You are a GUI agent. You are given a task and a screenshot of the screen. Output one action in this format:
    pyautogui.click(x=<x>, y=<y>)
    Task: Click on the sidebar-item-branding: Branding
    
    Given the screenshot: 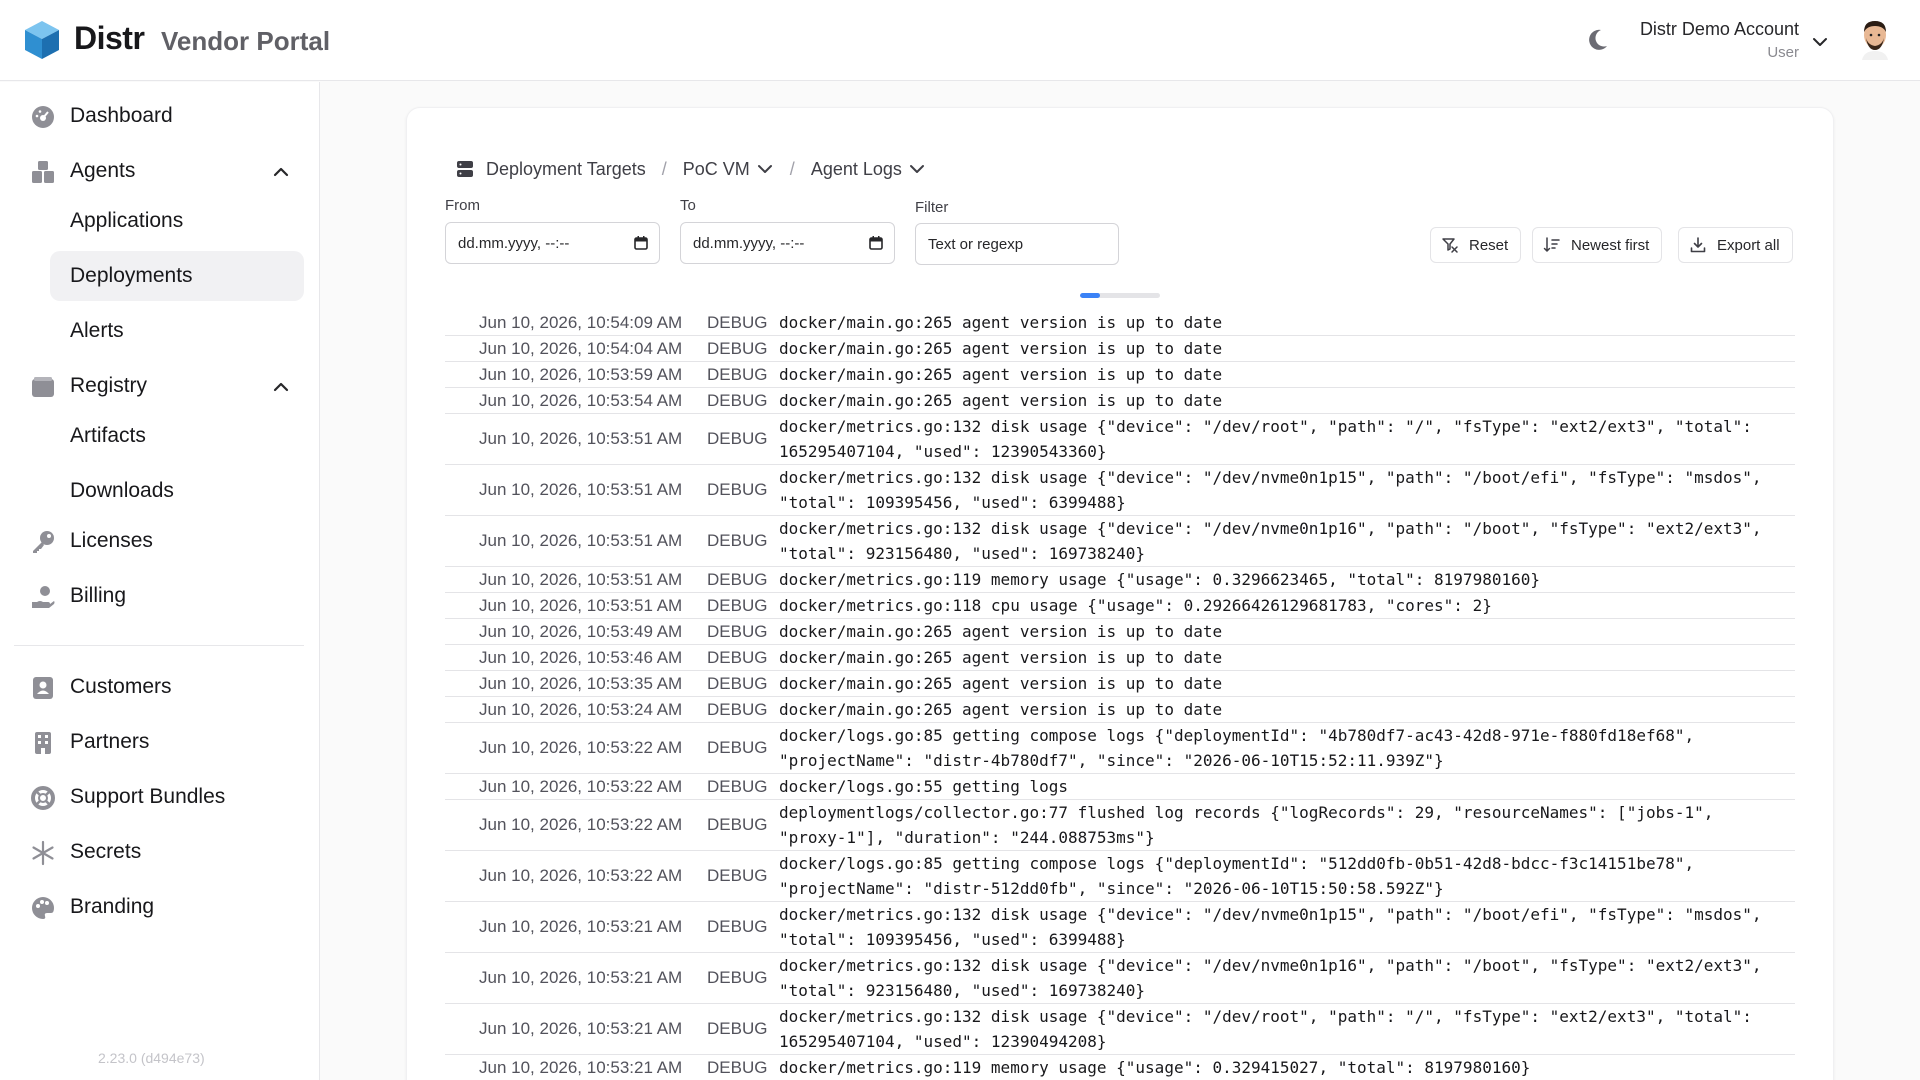 What is the action you would take?
    pyautogui.click(x=159, y=907)
    